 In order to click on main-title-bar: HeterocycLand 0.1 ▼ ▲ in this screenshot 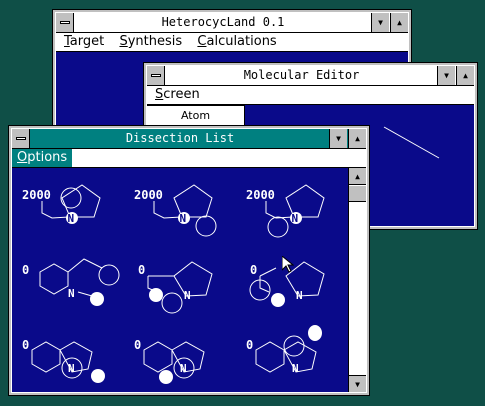, I will do `click(232, 23)`.